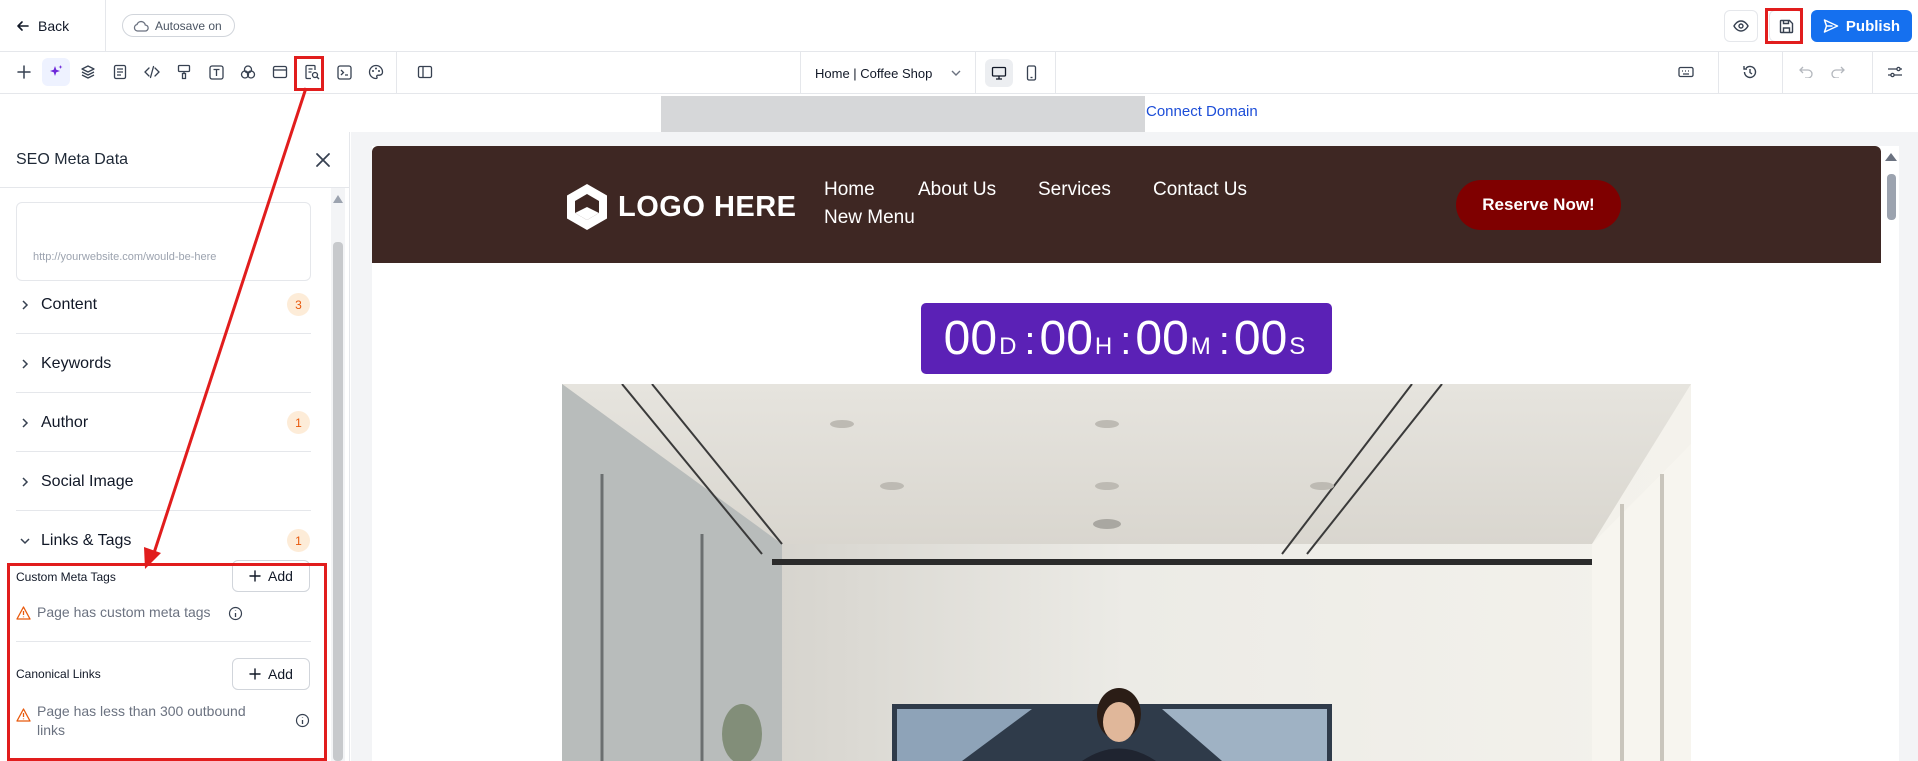 The width and height of the screenshot is (1918, 761). I want to click on domain-preview-bar, so click(903, 114).